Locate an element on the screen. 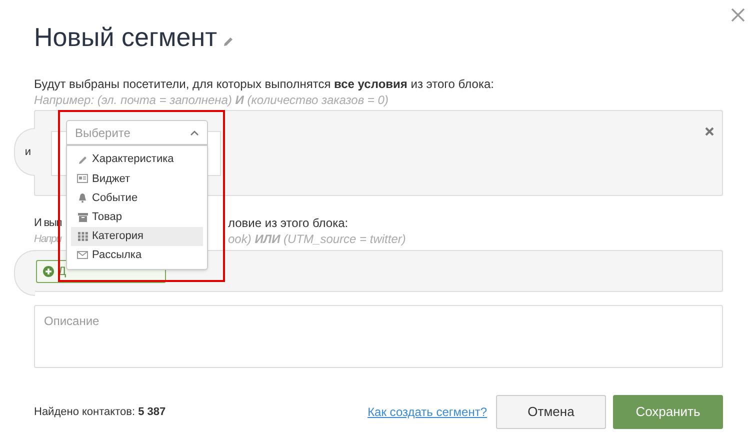 The width and height of the screenshot is (750, 445). grid-icon is located at coordinates (82, 236).